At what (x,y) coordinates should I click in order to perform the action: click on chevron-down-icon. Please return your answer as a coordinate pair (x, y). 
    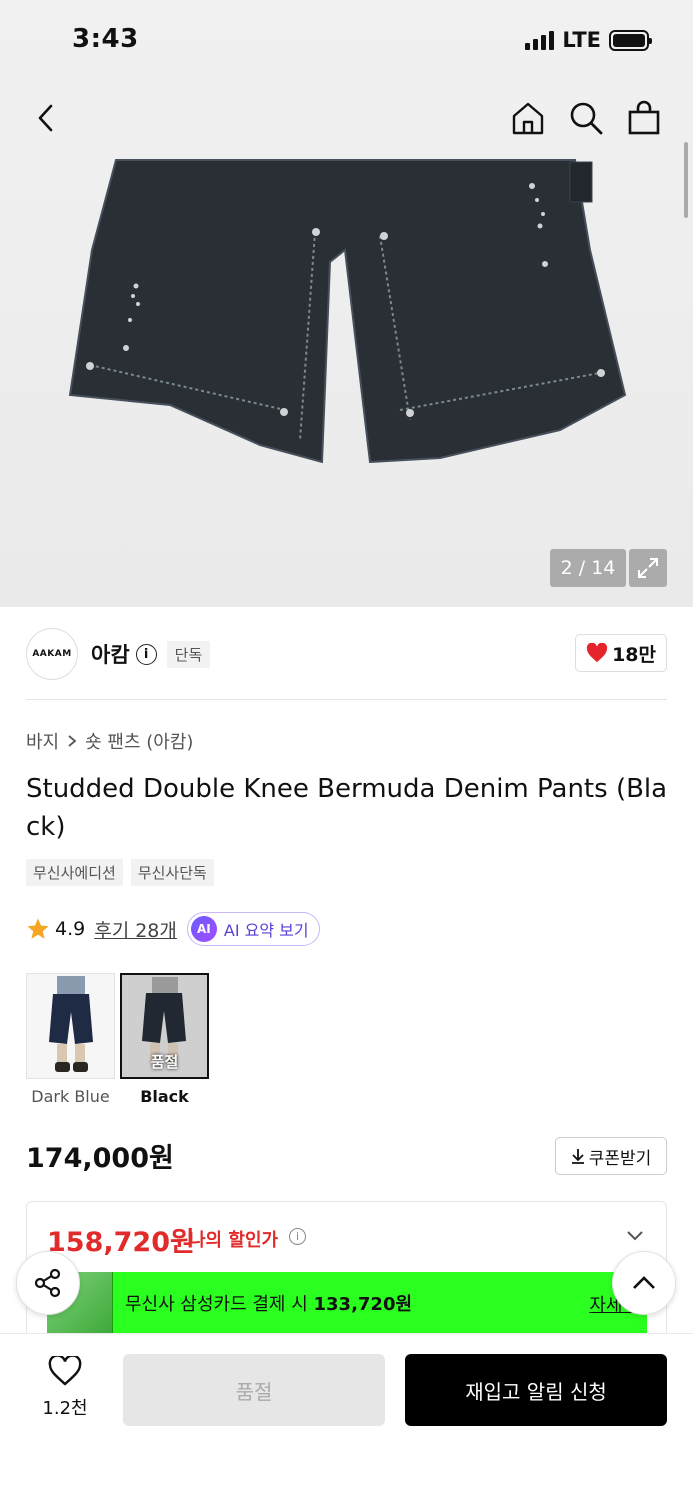
    Looking at the image, I should click on (635, 1236).